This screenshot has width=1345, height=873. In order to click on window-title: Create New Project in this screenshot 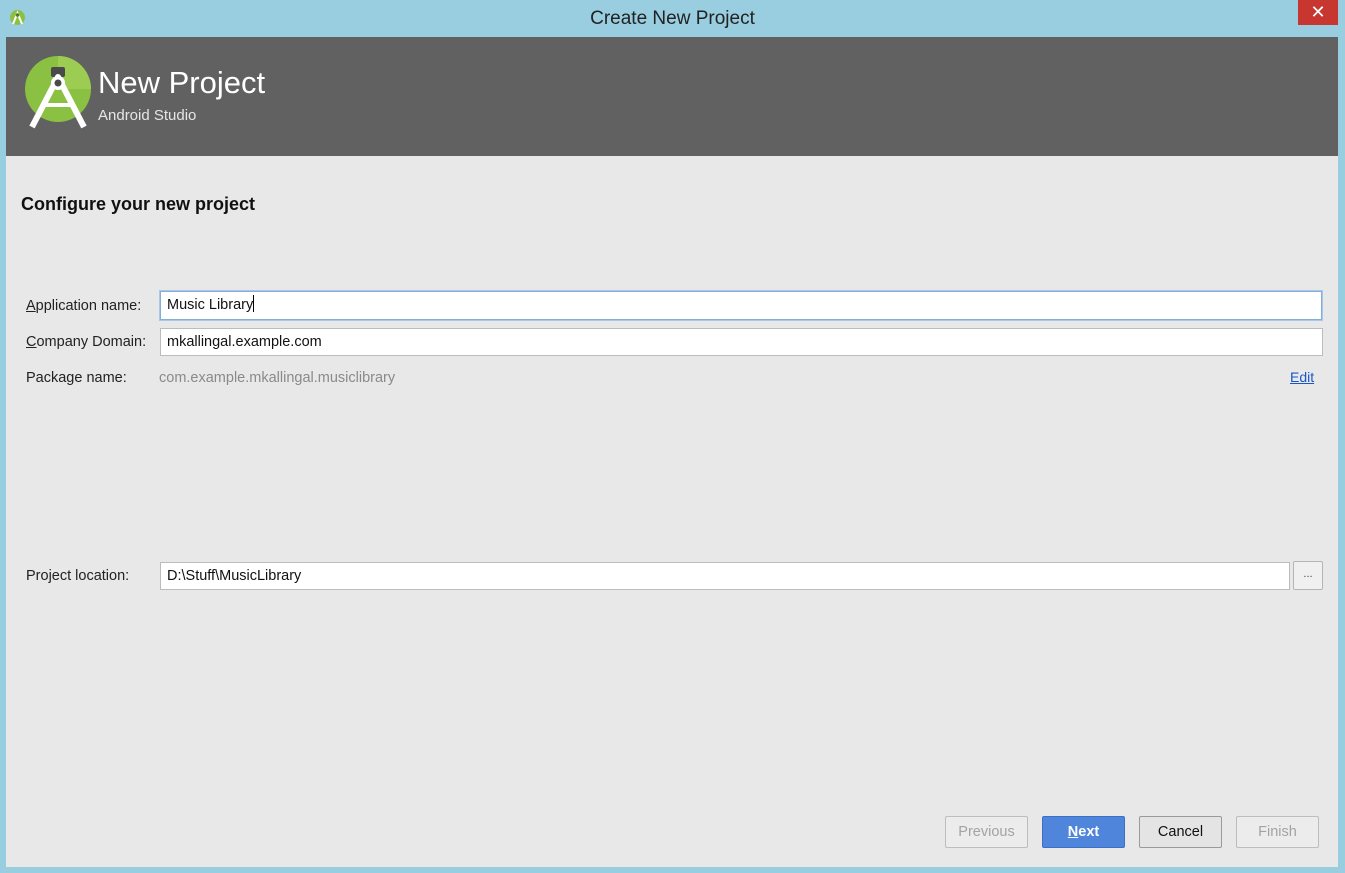, I will do `click(672, 18)`.